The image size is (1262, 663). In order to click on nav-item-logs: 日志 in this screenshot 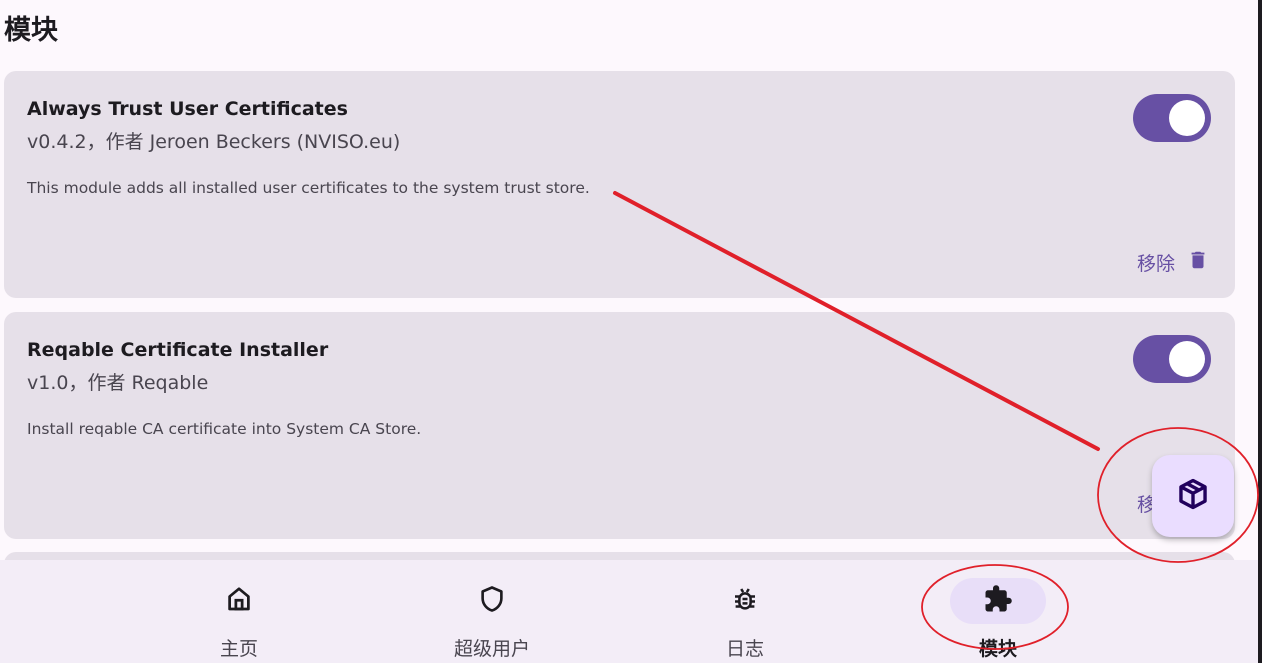, I will do `click(745, 611)`.